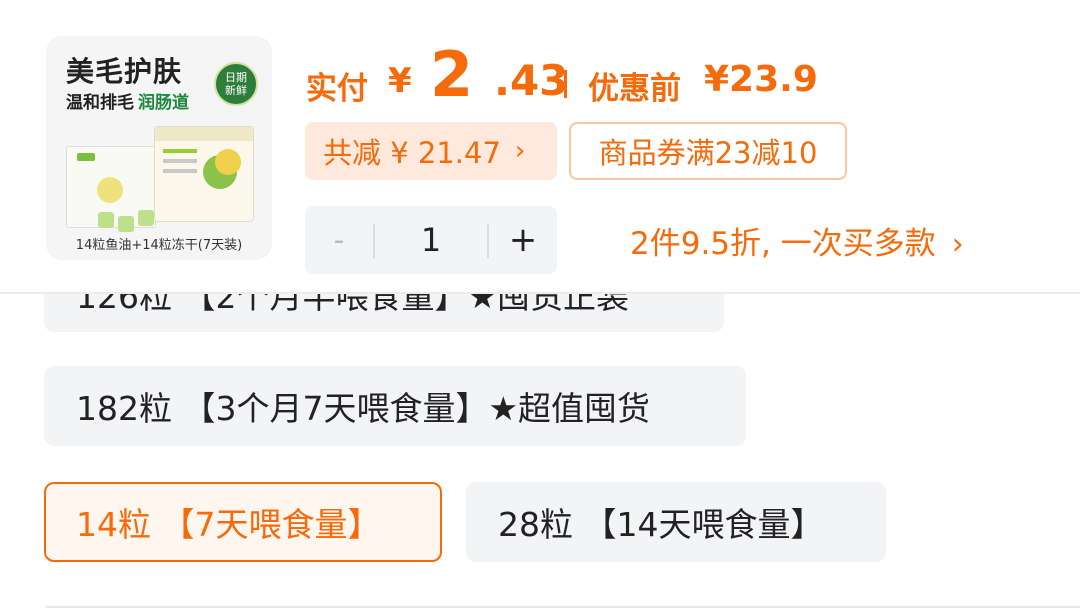 This screenshot has width=1080, height=614. What do you see at coordinates (634, 89) in the screenshot?
I see `original-price-label: 优惠前` at bounding box center [634, 89].